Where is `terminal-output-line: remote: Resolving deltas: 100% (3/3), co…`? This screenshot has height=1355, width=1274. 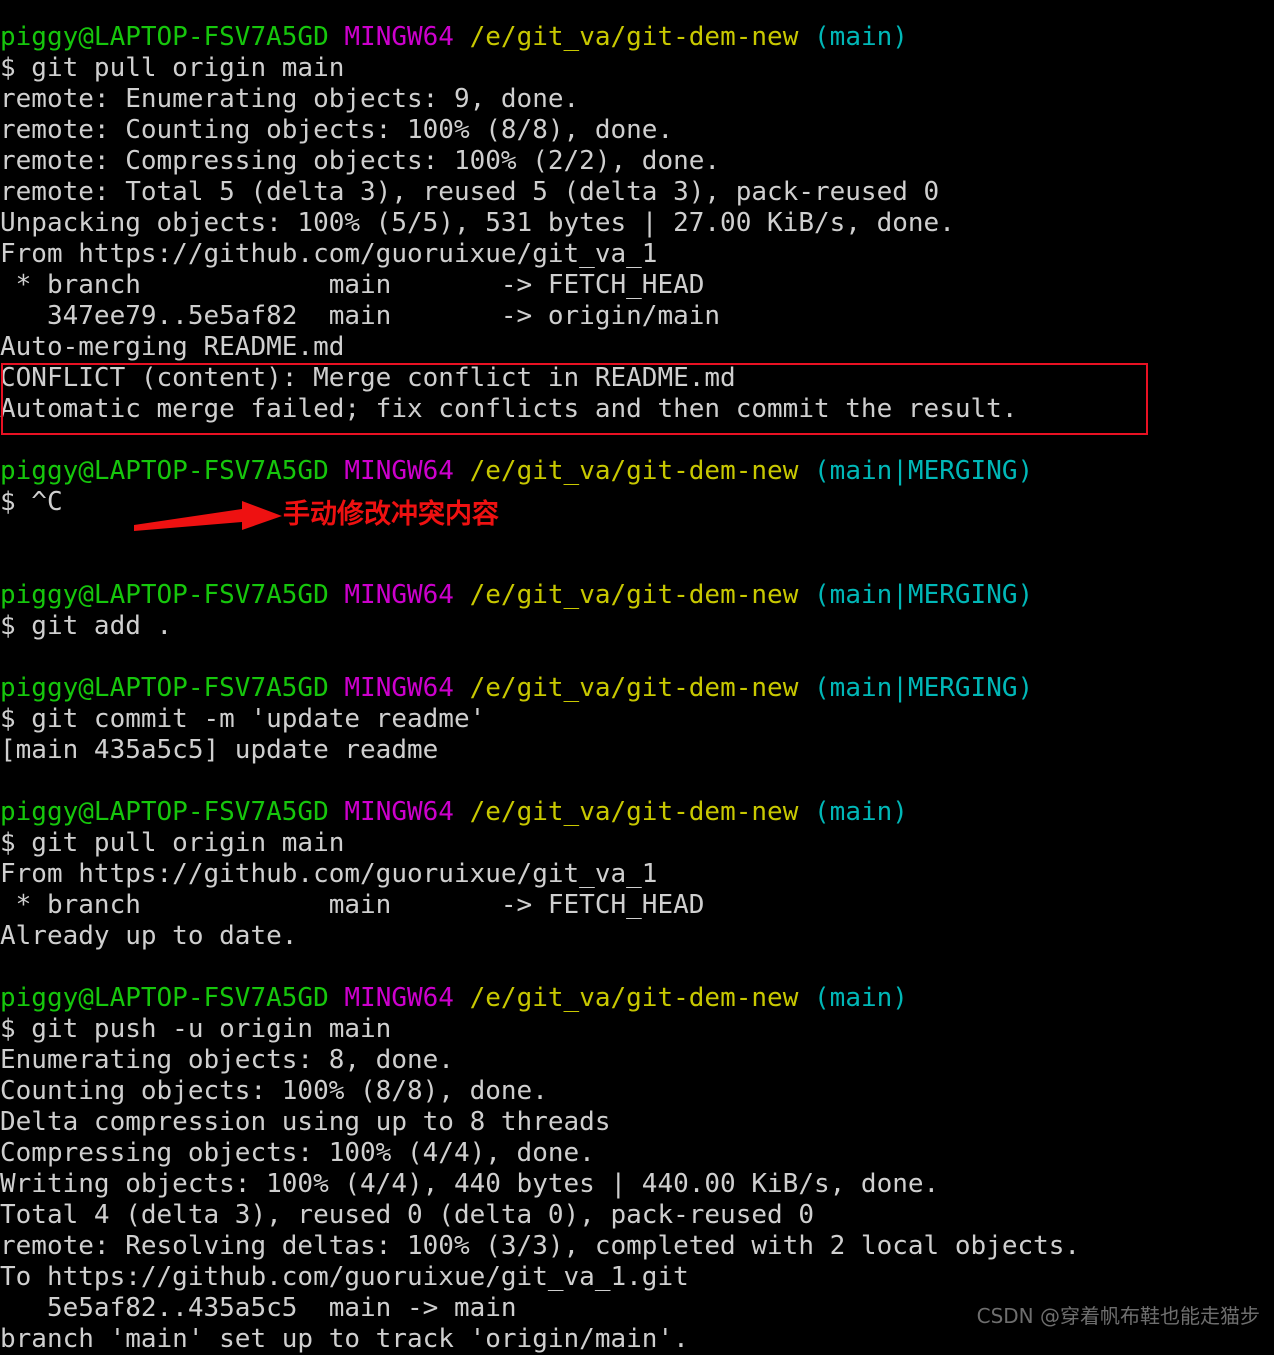
terminal-output-line: remote: Resolving deltas: 100% (3/3), co… is located at coordinates (637, 1246).